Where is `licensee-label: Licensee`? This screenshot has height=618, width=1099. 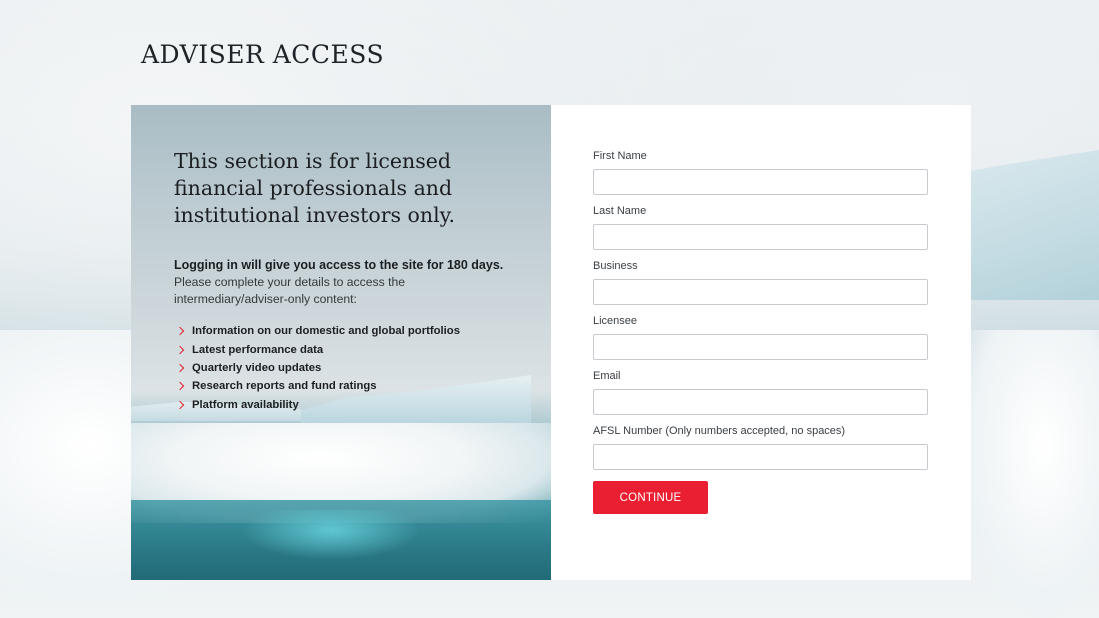
licensee-label: Licensee is located at coordinates (615, 321).